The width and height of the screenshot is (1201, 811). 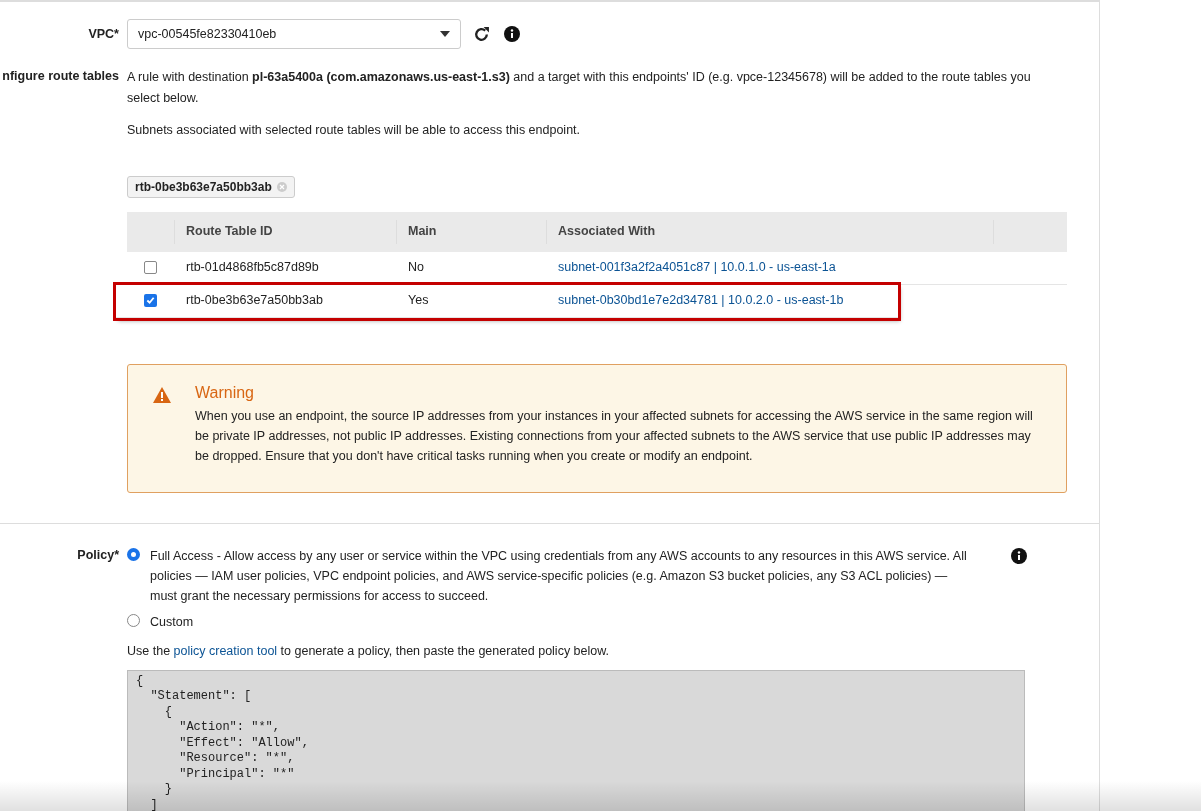 I want to click on table-row: rtb-01d4868fb5c87d89b No subnet-001f3a2f2a4051c87 | 10.0.1.0 - us-east-1a, so click(x=597, y=268).